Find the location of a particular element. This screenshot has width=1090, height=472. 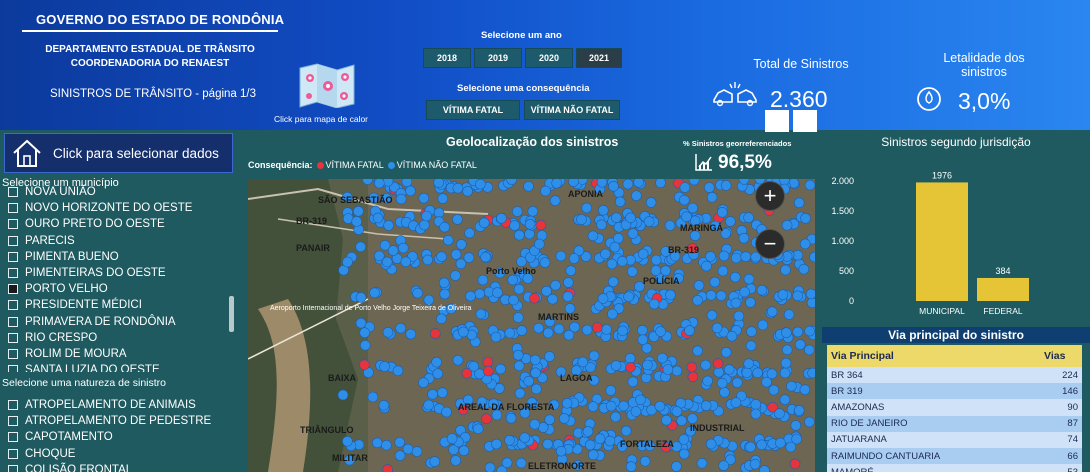

municipality-item: PIMENTEIRAS DO OESTE is located at coordinates (120, 273).